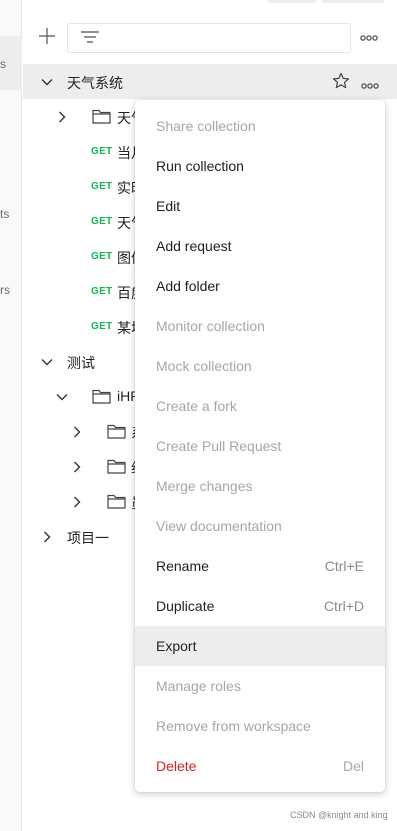 This screenshot has height=831, width=397. Describe the element at coordinates (204, 366) in the screenshot. I see `menu-item-label: Mock collection` at that location.